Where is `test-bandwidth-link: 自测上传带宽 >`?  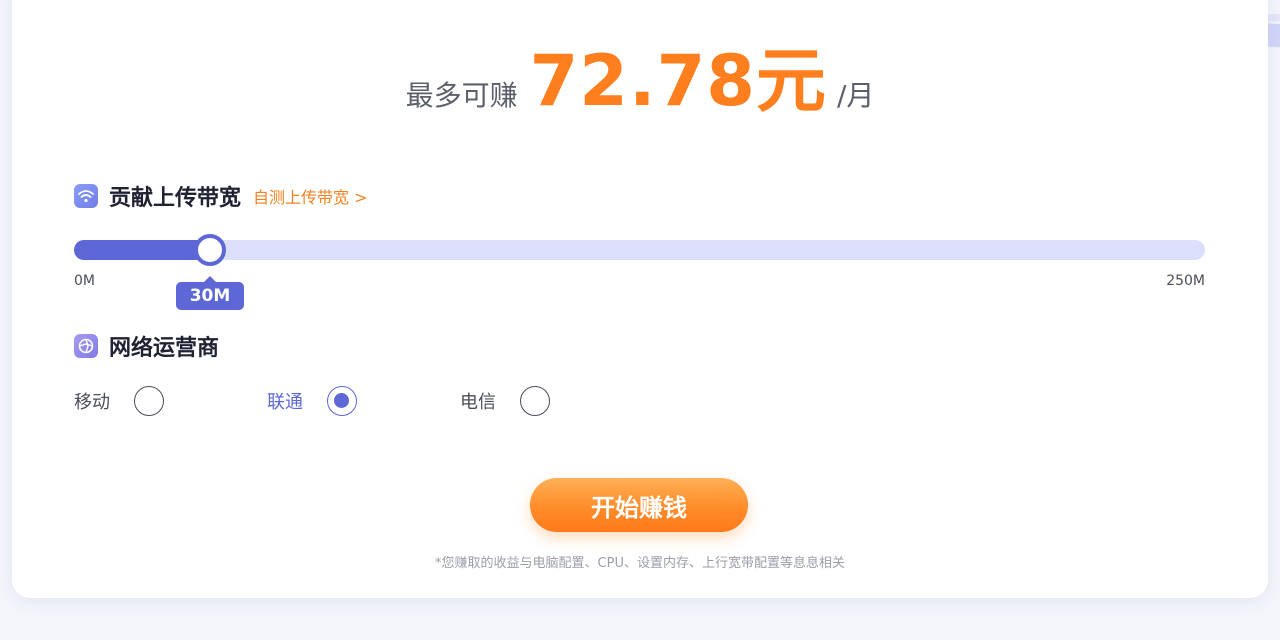
test-bandwidth-link: 自测上传带宽 > is located at coordinates (310, 196).